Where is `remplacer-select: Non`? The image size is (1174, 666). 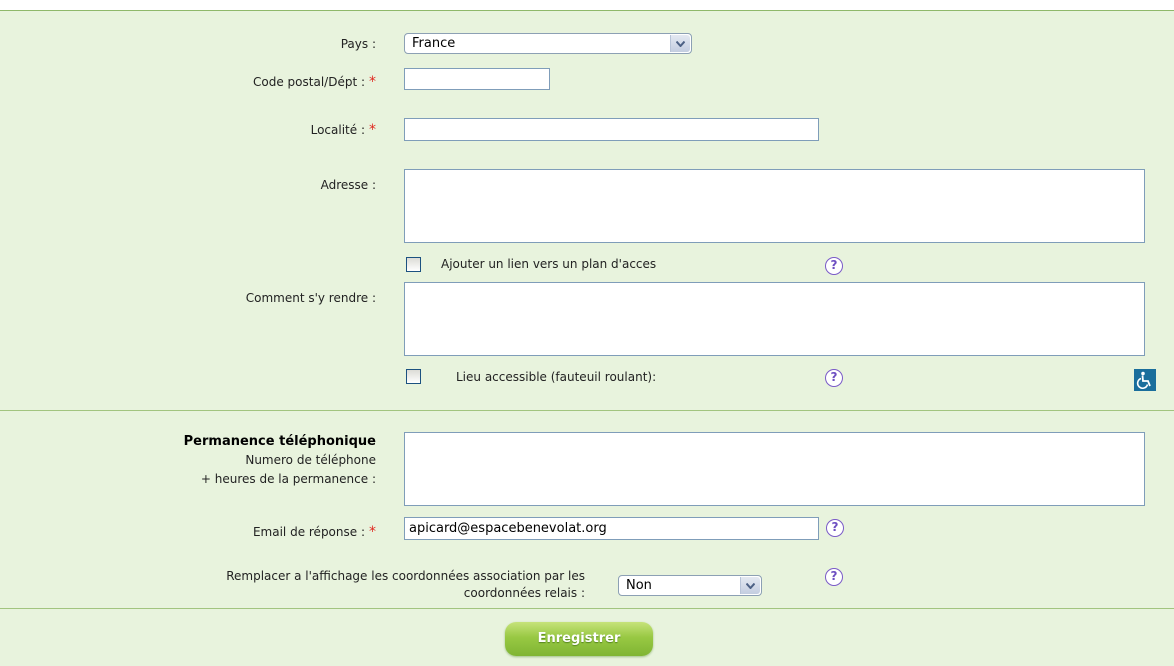
remplacer-select: Non is located at coordinates (690, 585).